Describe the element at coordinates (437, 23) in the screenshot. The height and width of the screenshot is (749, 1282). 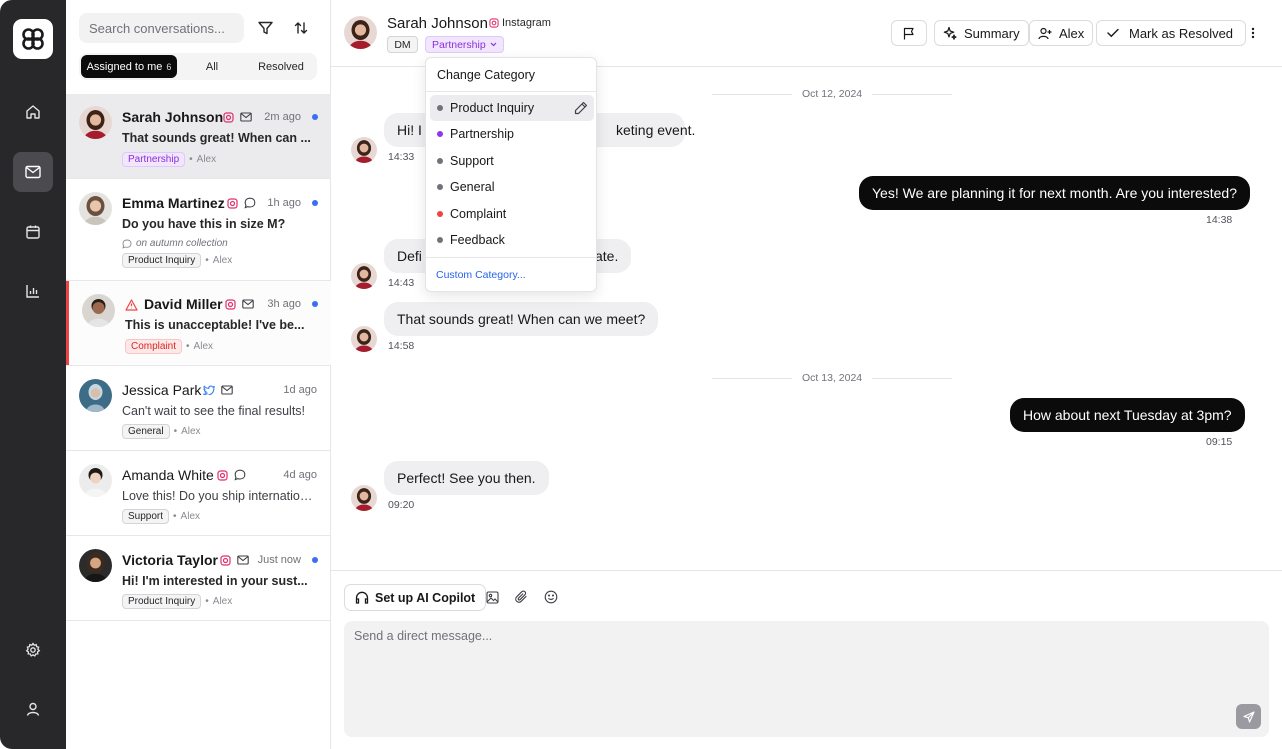
I see `contact-name: Sarah Johnson` at that location.